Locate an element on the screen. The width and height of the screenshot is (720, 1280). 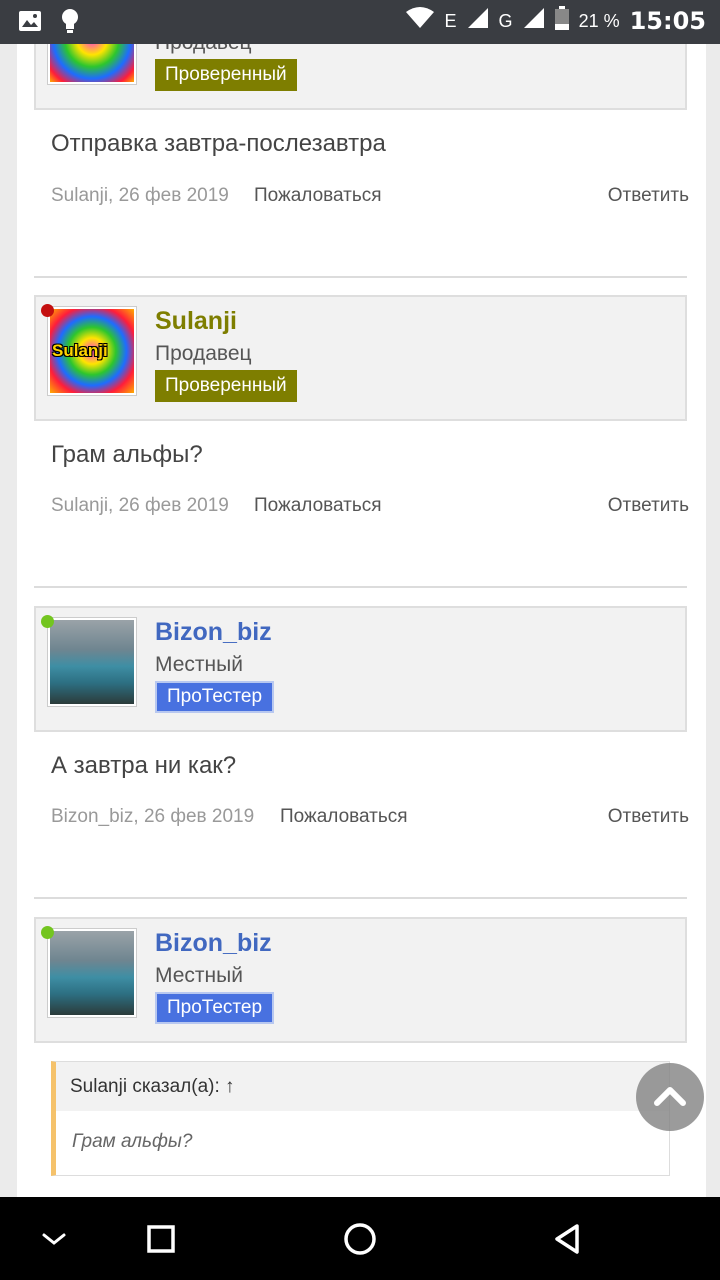
avatar-text: Sulanji is located at coordinates (80, 350).